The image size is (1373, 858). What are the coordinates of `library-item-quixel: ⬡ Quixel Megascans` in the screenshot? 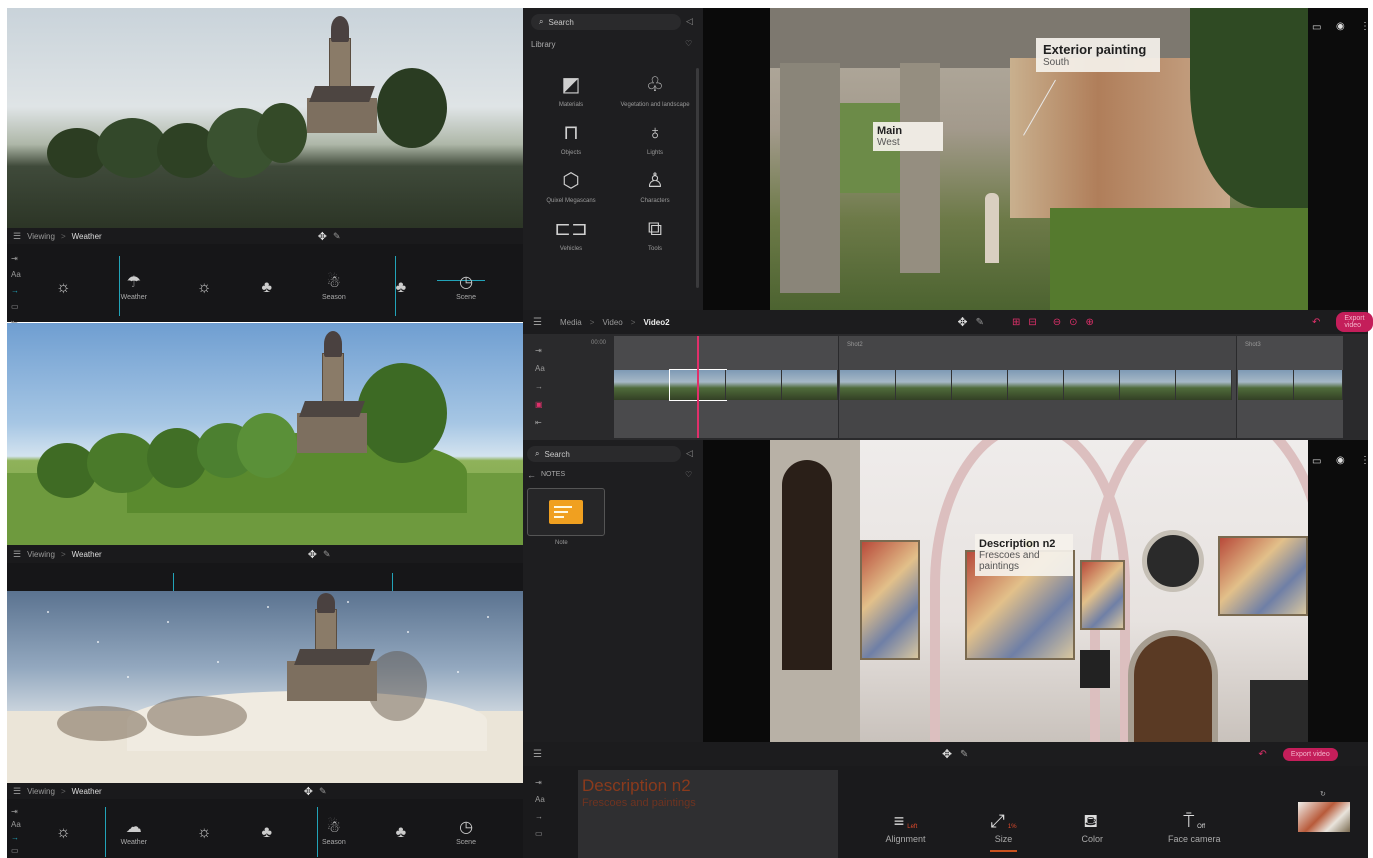 It's located at (571, 187).